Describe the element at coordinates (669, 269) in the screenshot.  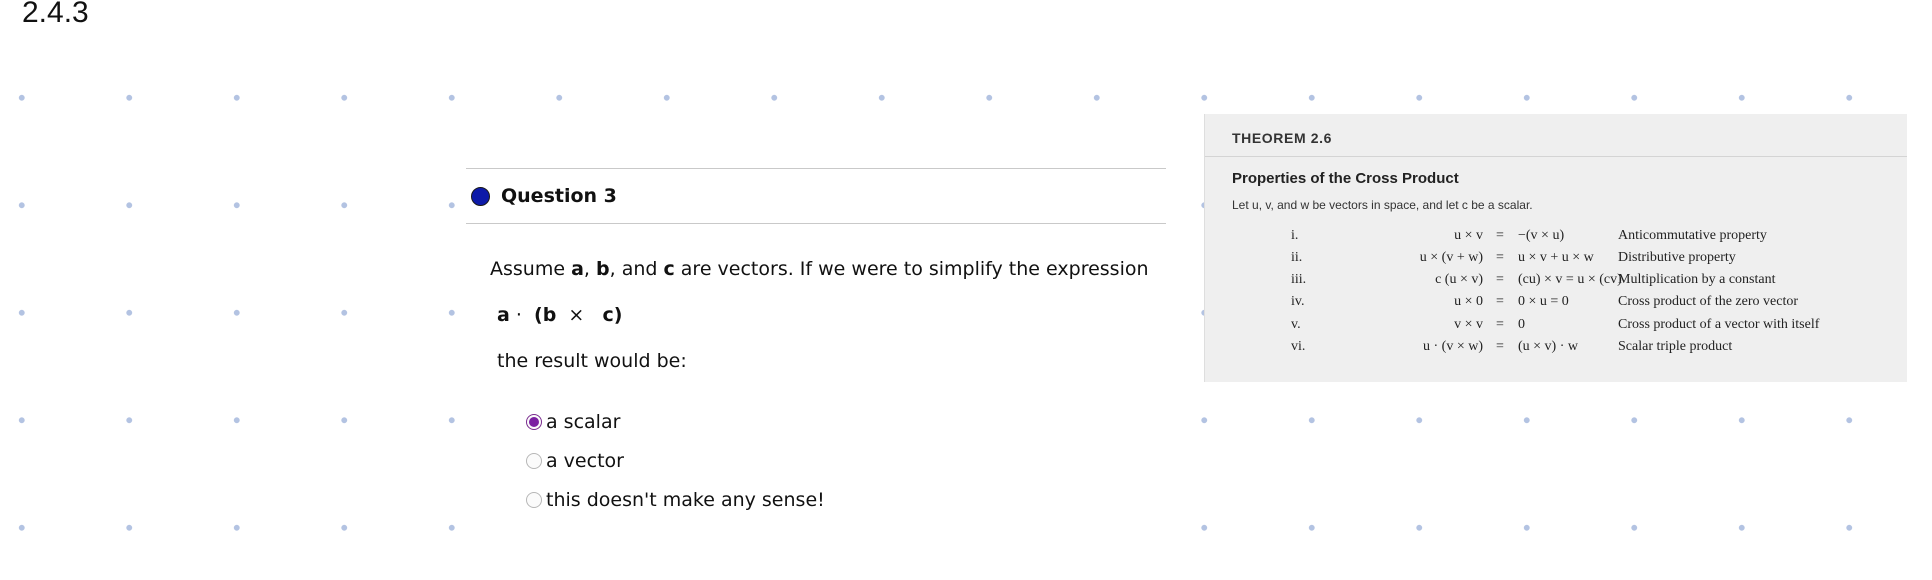
I see `prompt-var-c: c` at that location.